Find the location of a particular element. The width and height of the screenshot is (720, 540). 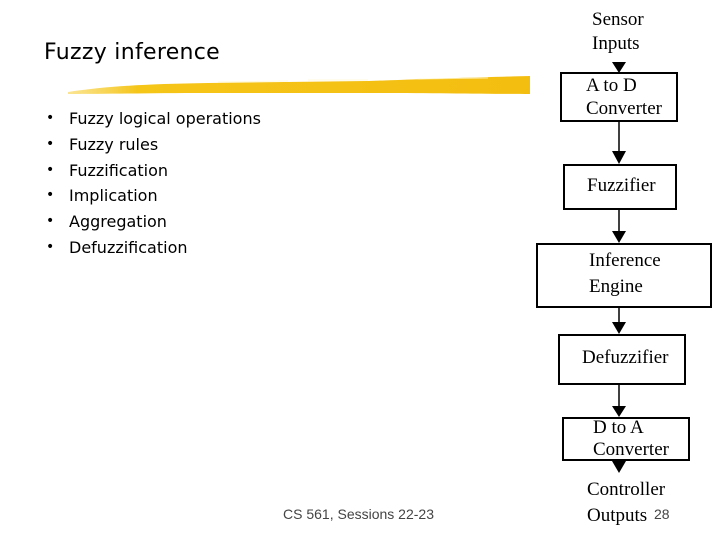

block-inference-engine: Inference Engine is located at coordinates (624, 275).